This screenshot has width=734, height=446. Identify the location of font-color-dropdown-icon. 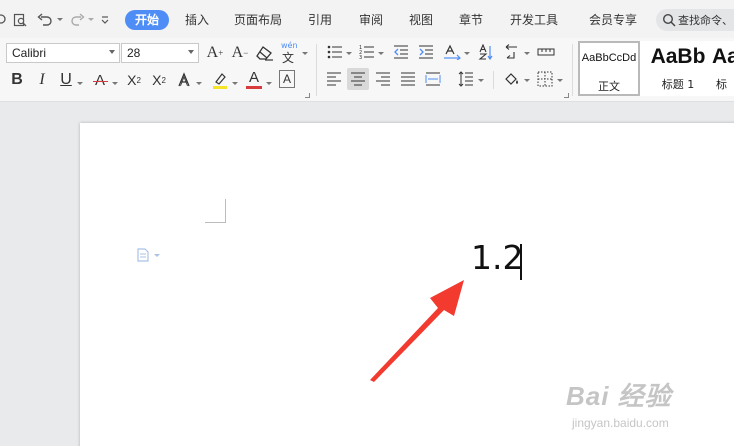
(269, 83).